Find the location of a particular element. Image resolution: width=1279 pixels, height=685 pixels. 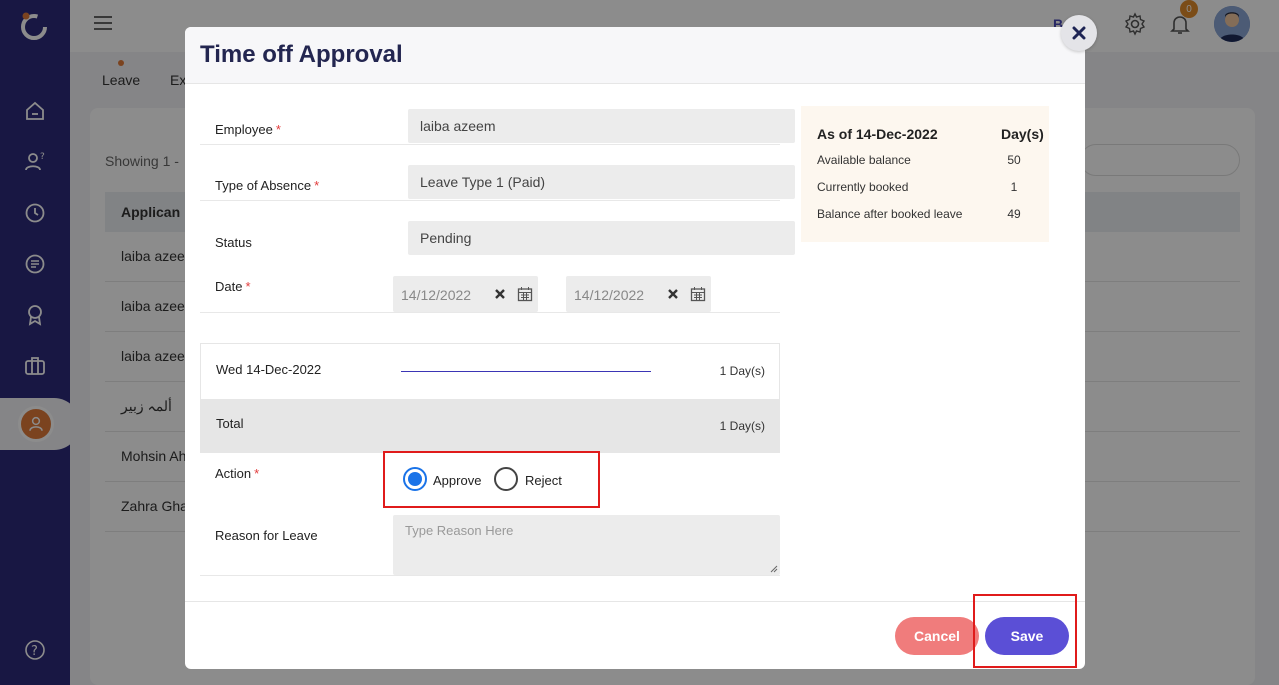

absence-type-field: Leave Type 1 (Paid) is located at coordinates (601, 182).